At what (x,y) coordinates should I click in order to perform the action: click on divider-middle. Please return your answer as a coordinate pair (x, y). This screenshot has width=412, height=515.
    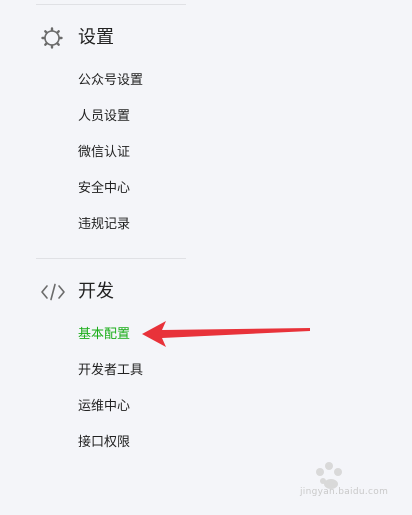
    Looking at the image, I should click on (111, 258).